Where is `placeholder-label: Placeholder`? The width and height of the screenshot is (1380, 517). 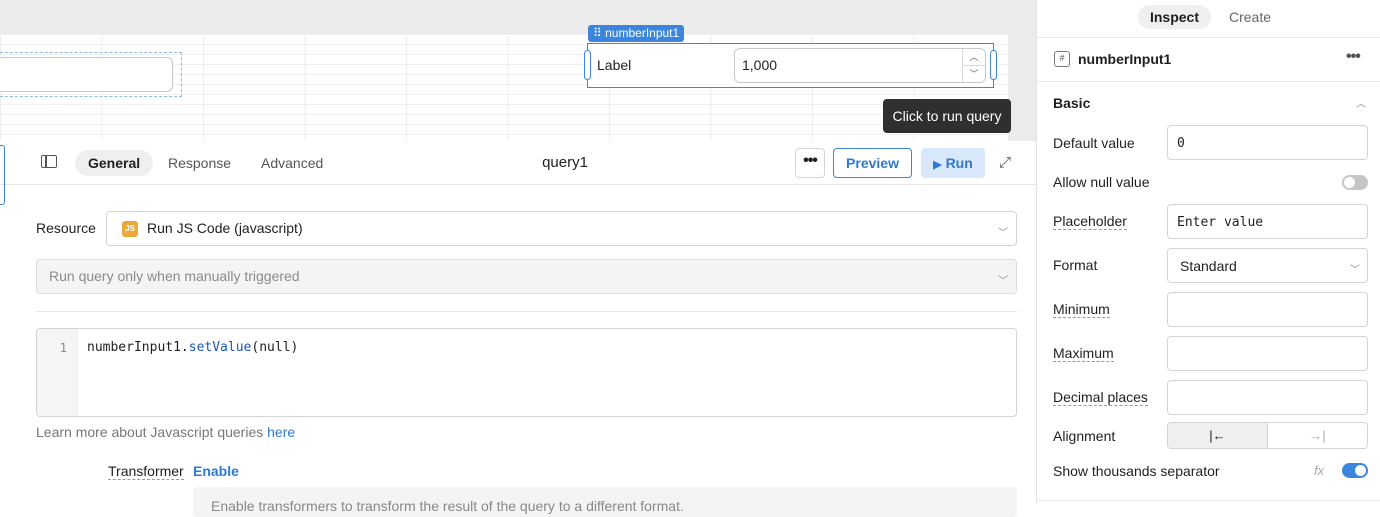 placeholder-label: Placeholder is located at coordinates (1090, 221).